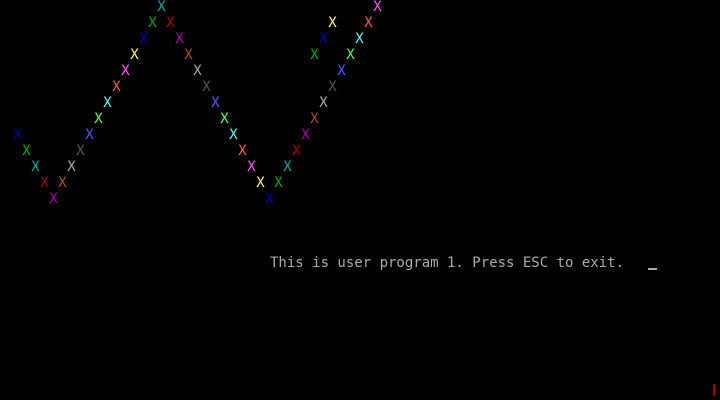 This screenshot has height=400, width=720. Describe the element at coordinates (714, 390) in the screenshot. I see `corner-marker` at that location.